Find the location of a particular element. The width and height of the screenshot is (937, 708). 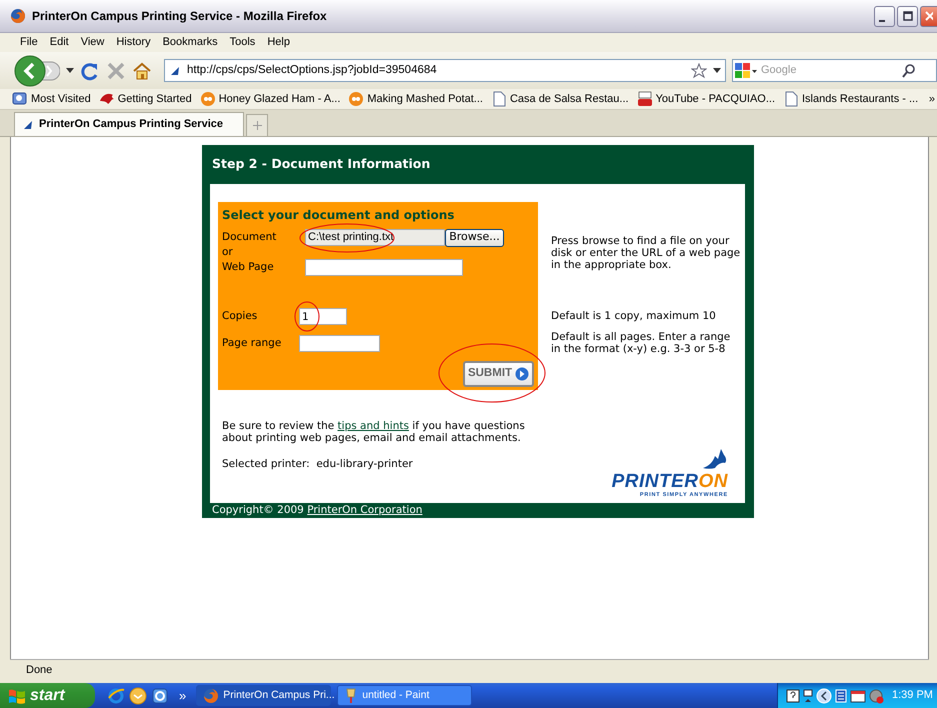

mail-icon is located at coordinates (138, 695).